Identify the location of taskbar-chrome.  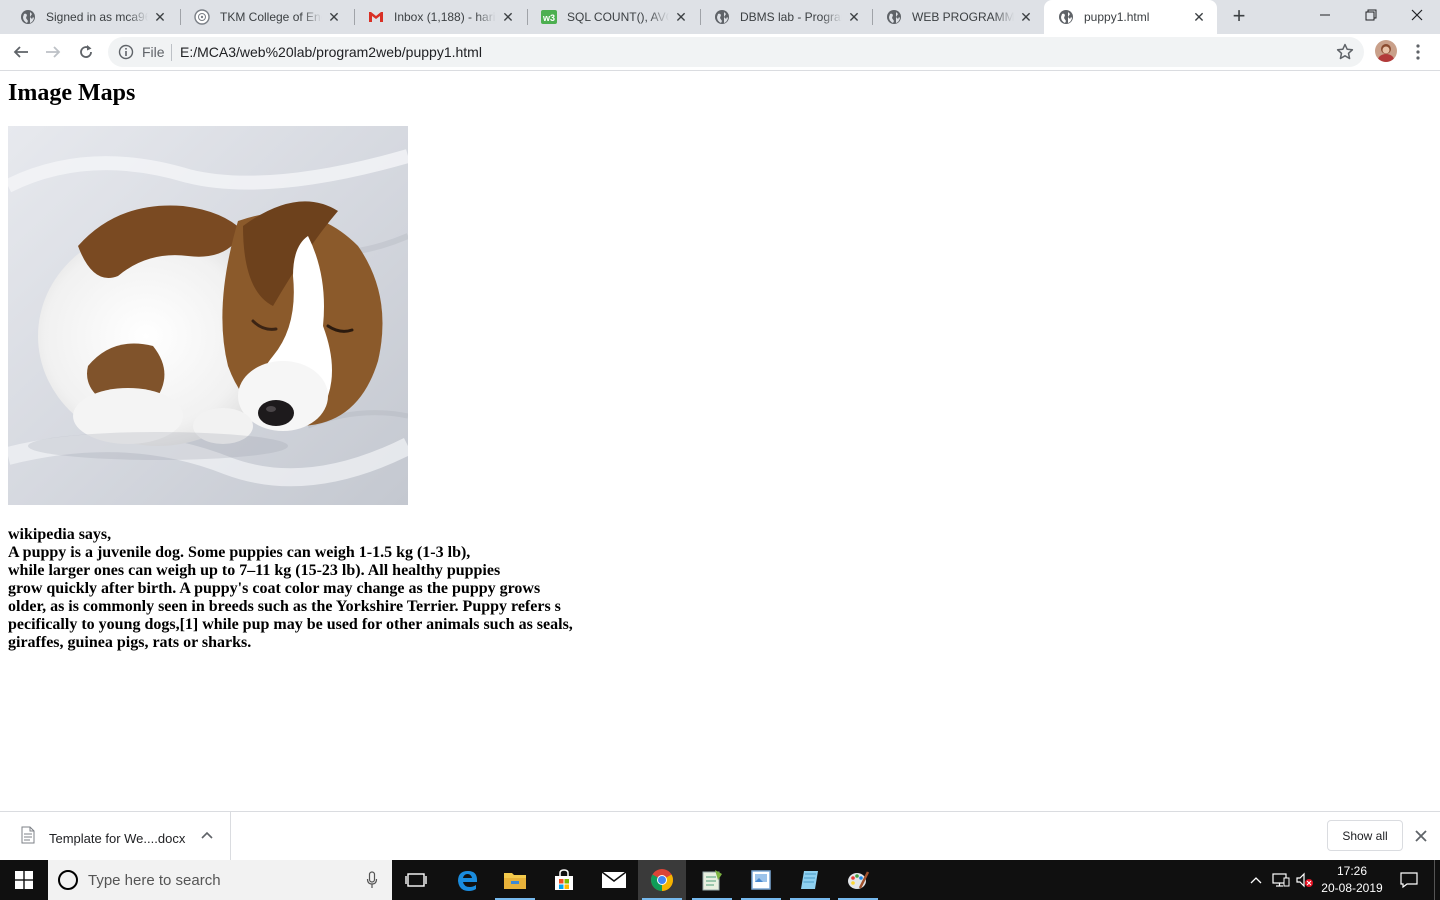
(662, 880).